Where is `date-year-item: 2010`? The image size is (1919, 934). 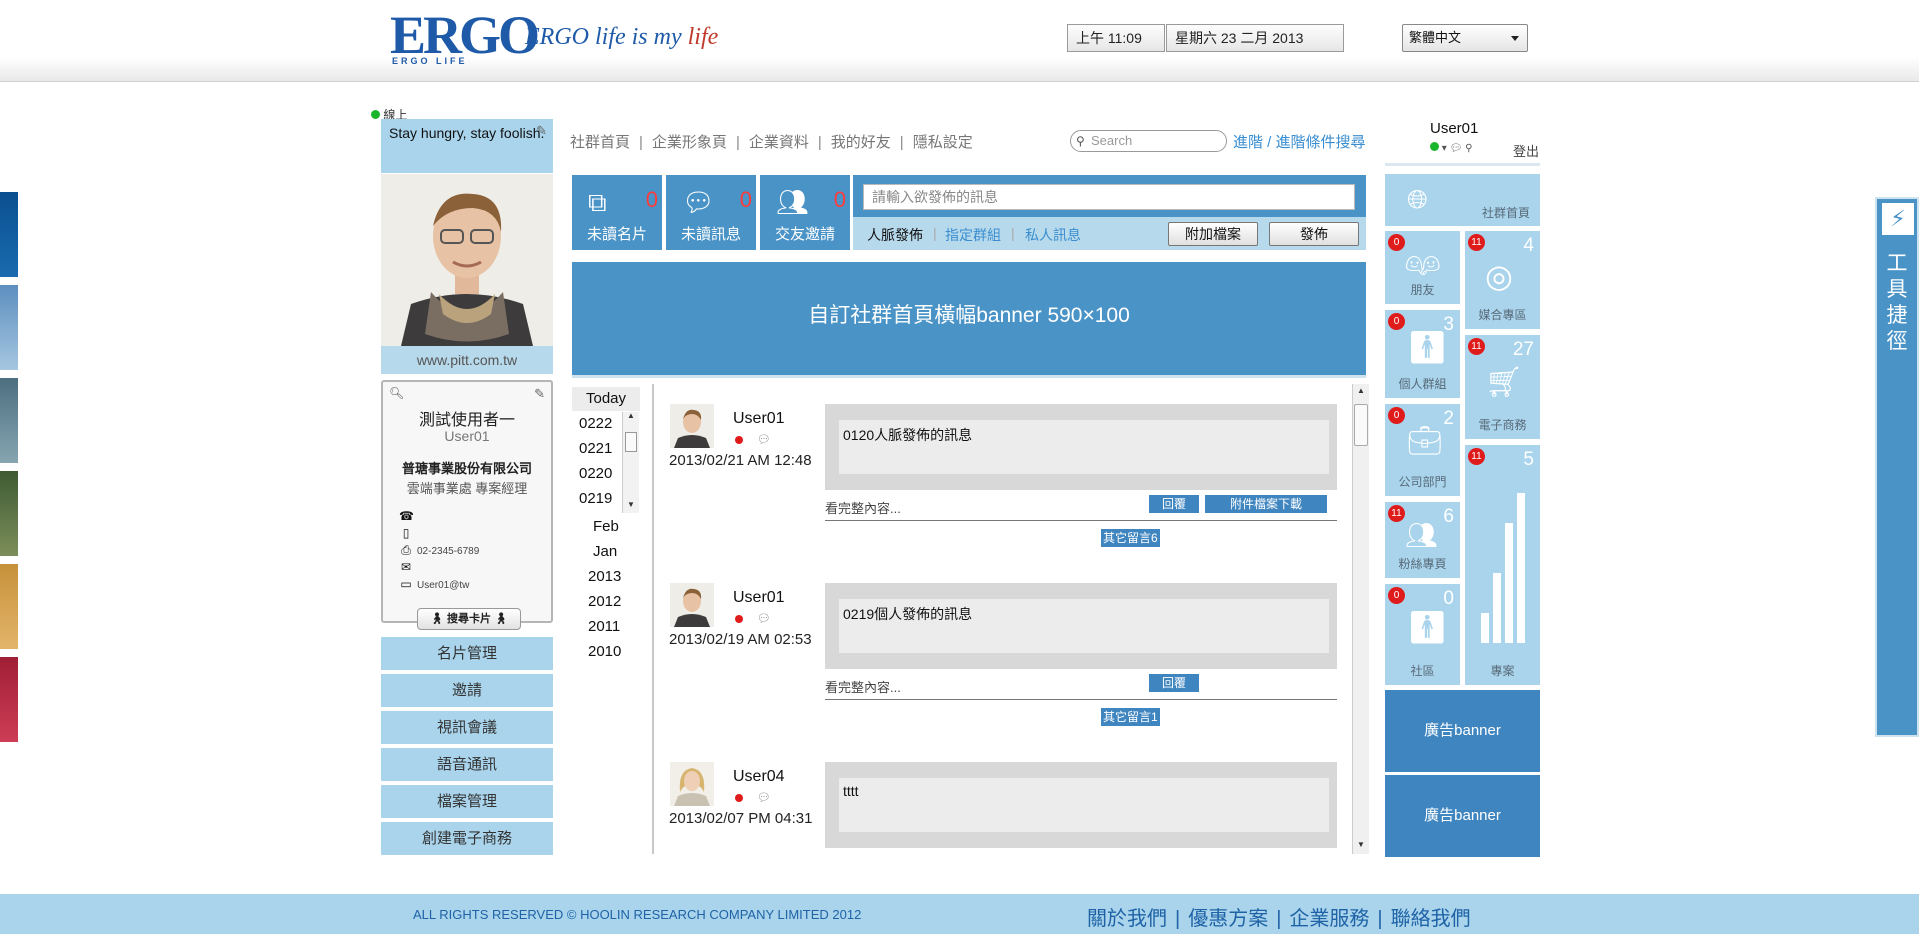
date-year-item: 2010 is located at coordinates (604, 651).